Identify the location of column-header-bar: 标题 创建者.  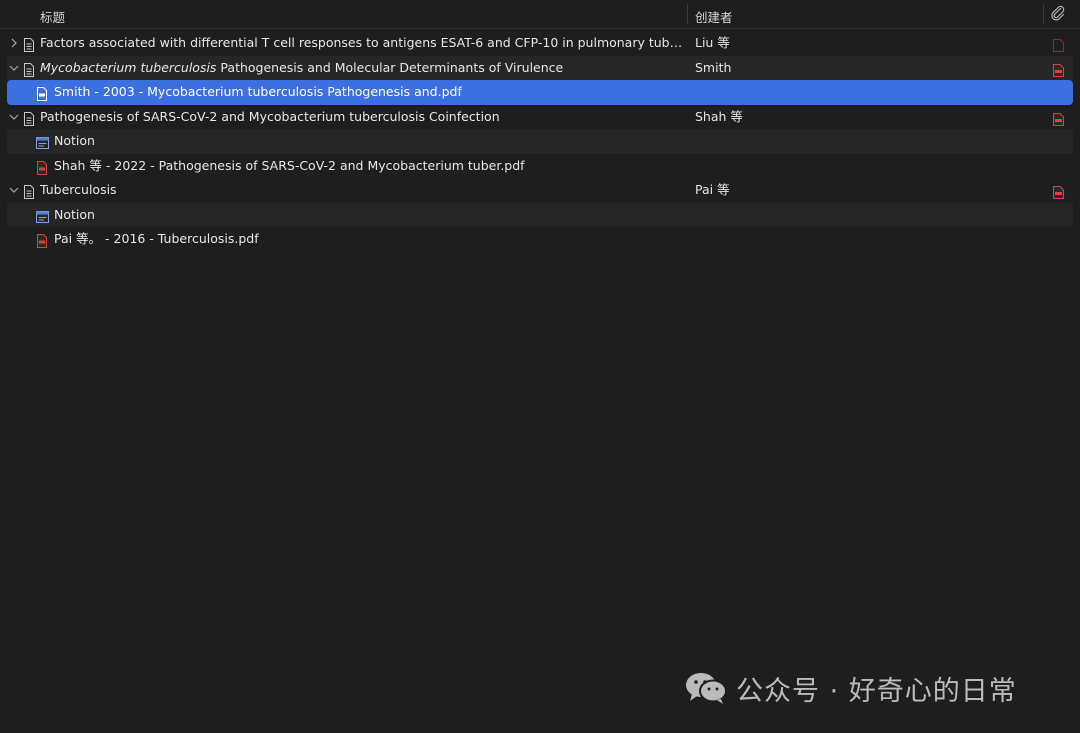
(540, 14).